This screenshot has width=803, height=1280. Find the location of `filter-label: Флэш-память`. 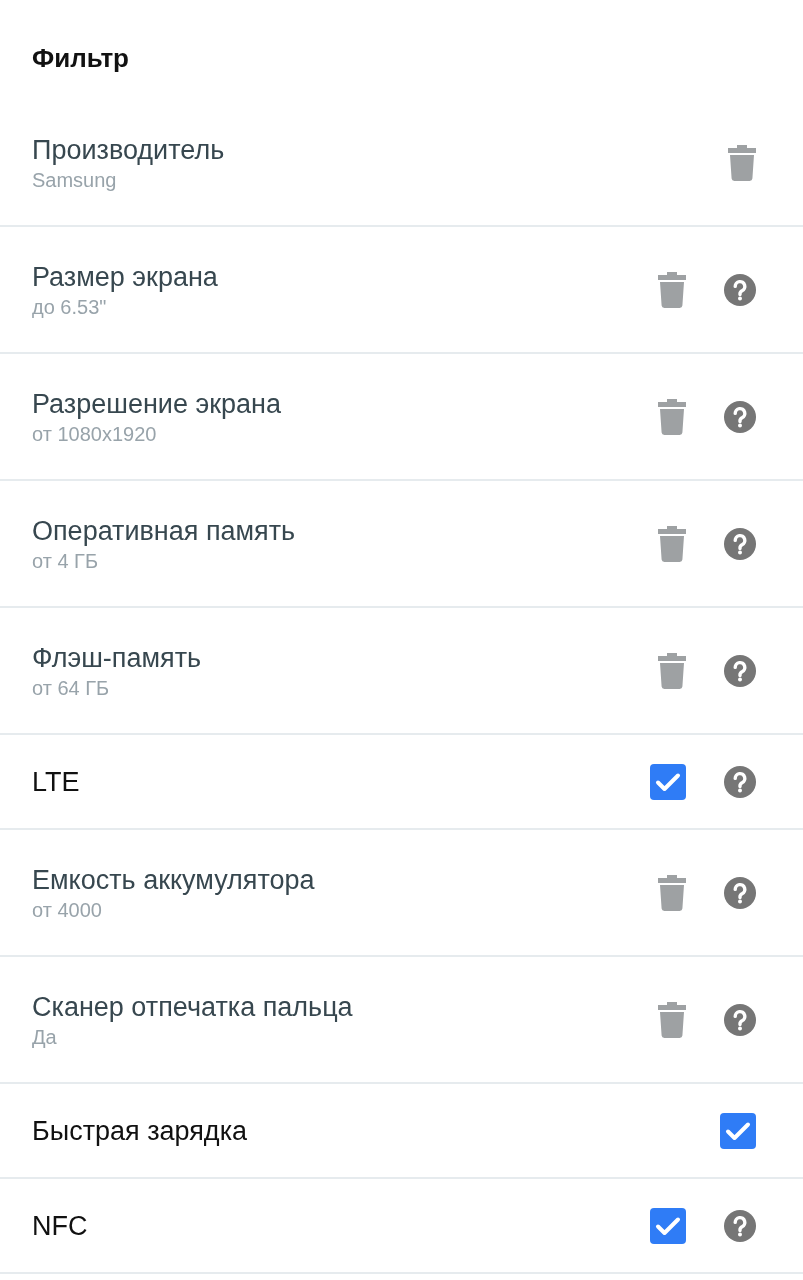

filter-label: Флэш-память is located at coordinates (117, 657).